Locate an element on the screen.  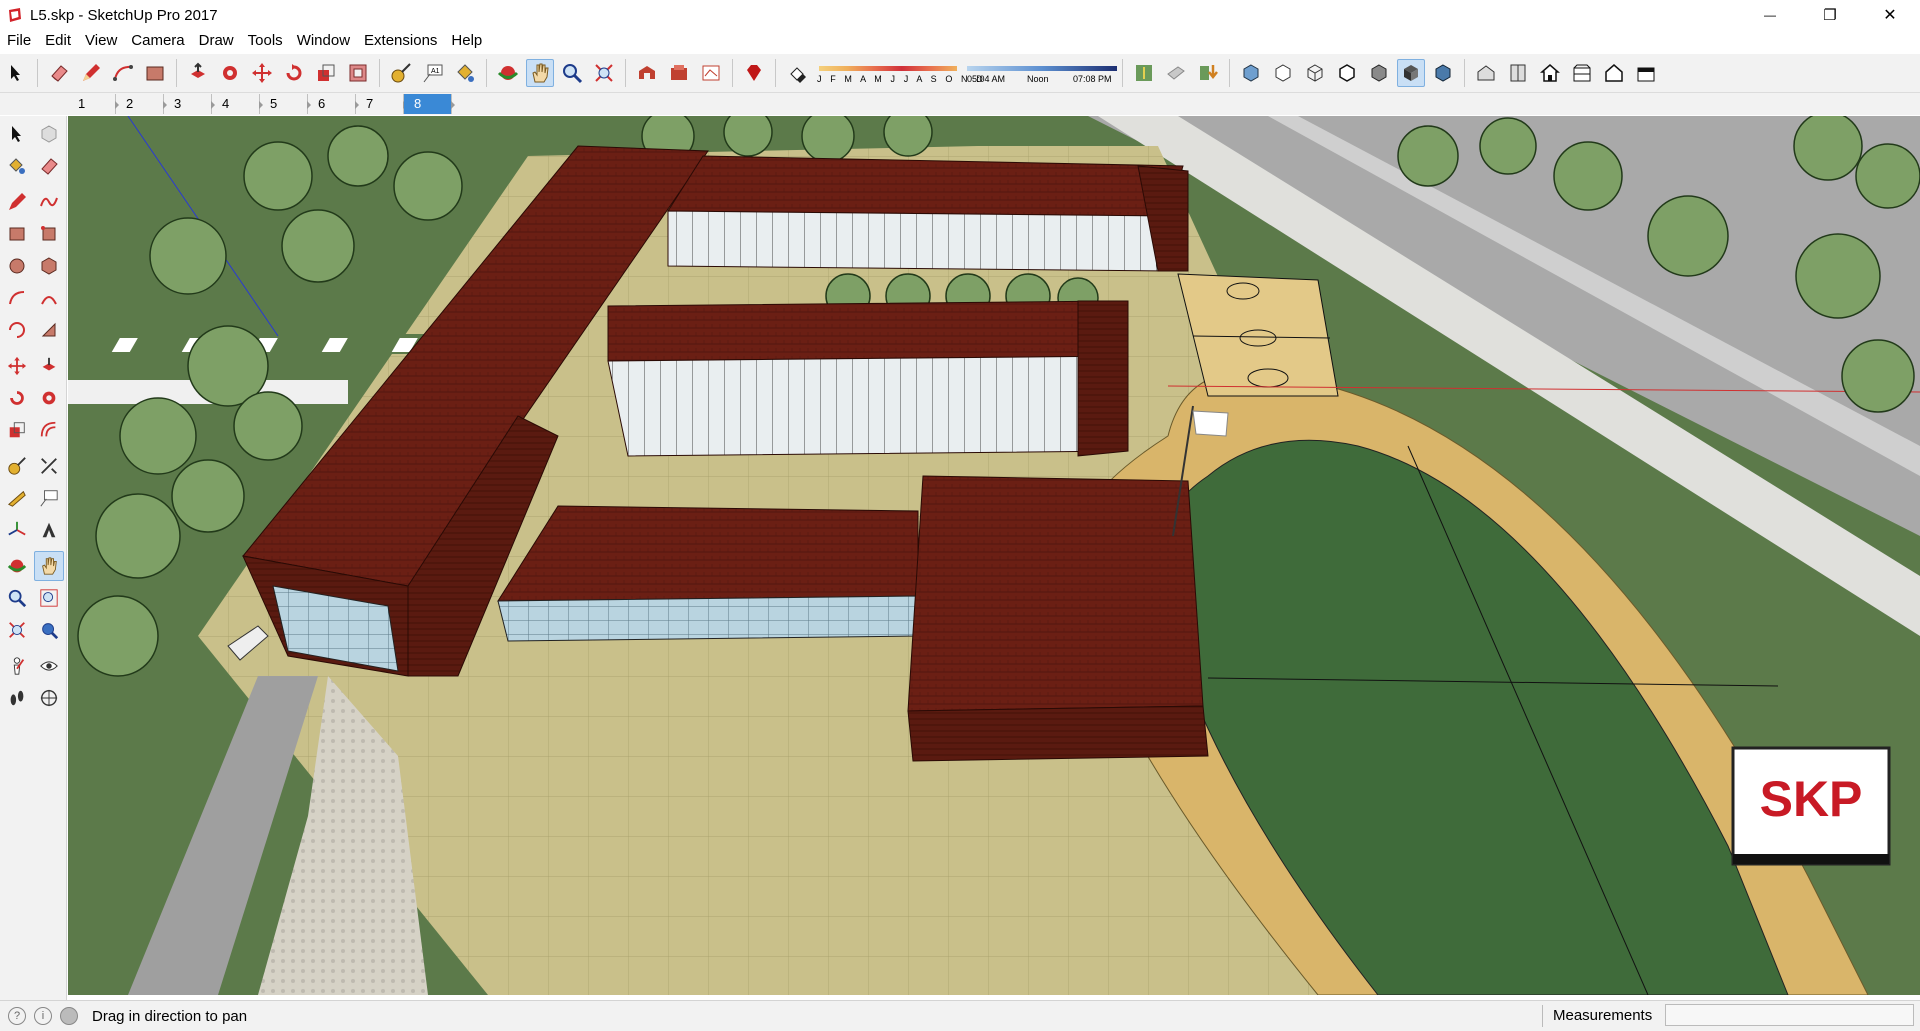
follow-me-tool-button is located at coordinates (230, 73).